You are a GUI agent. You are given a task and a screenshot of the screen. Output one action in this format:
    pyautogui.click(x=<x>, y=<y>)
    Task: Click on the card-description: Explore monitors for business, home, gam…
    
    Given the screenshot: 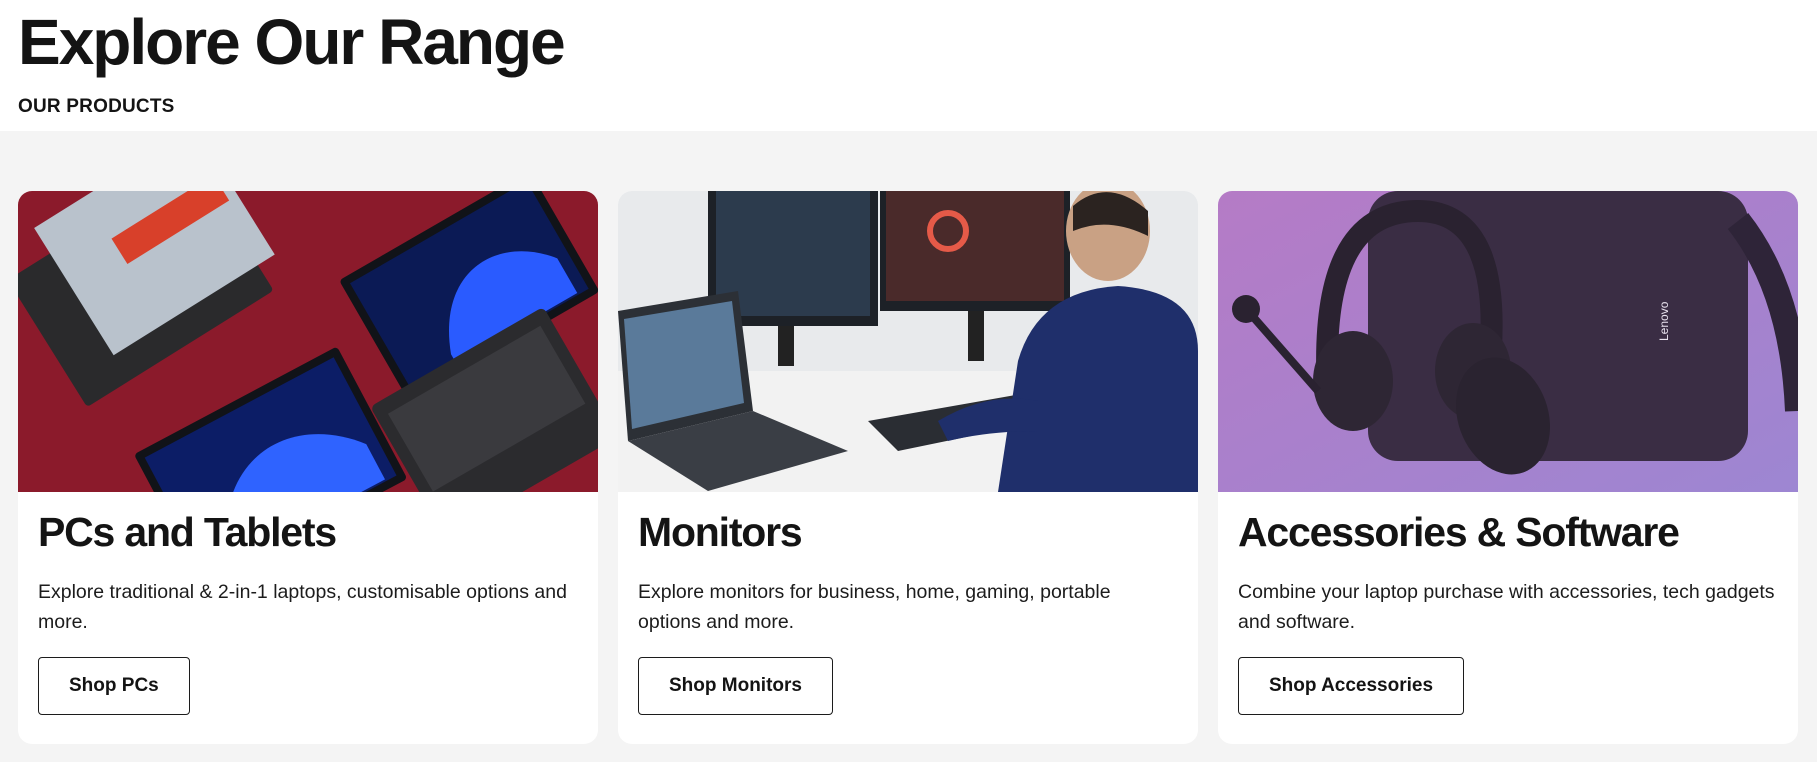 What is the action you would take?
    pyautogui.click(x=874, y=607)
    